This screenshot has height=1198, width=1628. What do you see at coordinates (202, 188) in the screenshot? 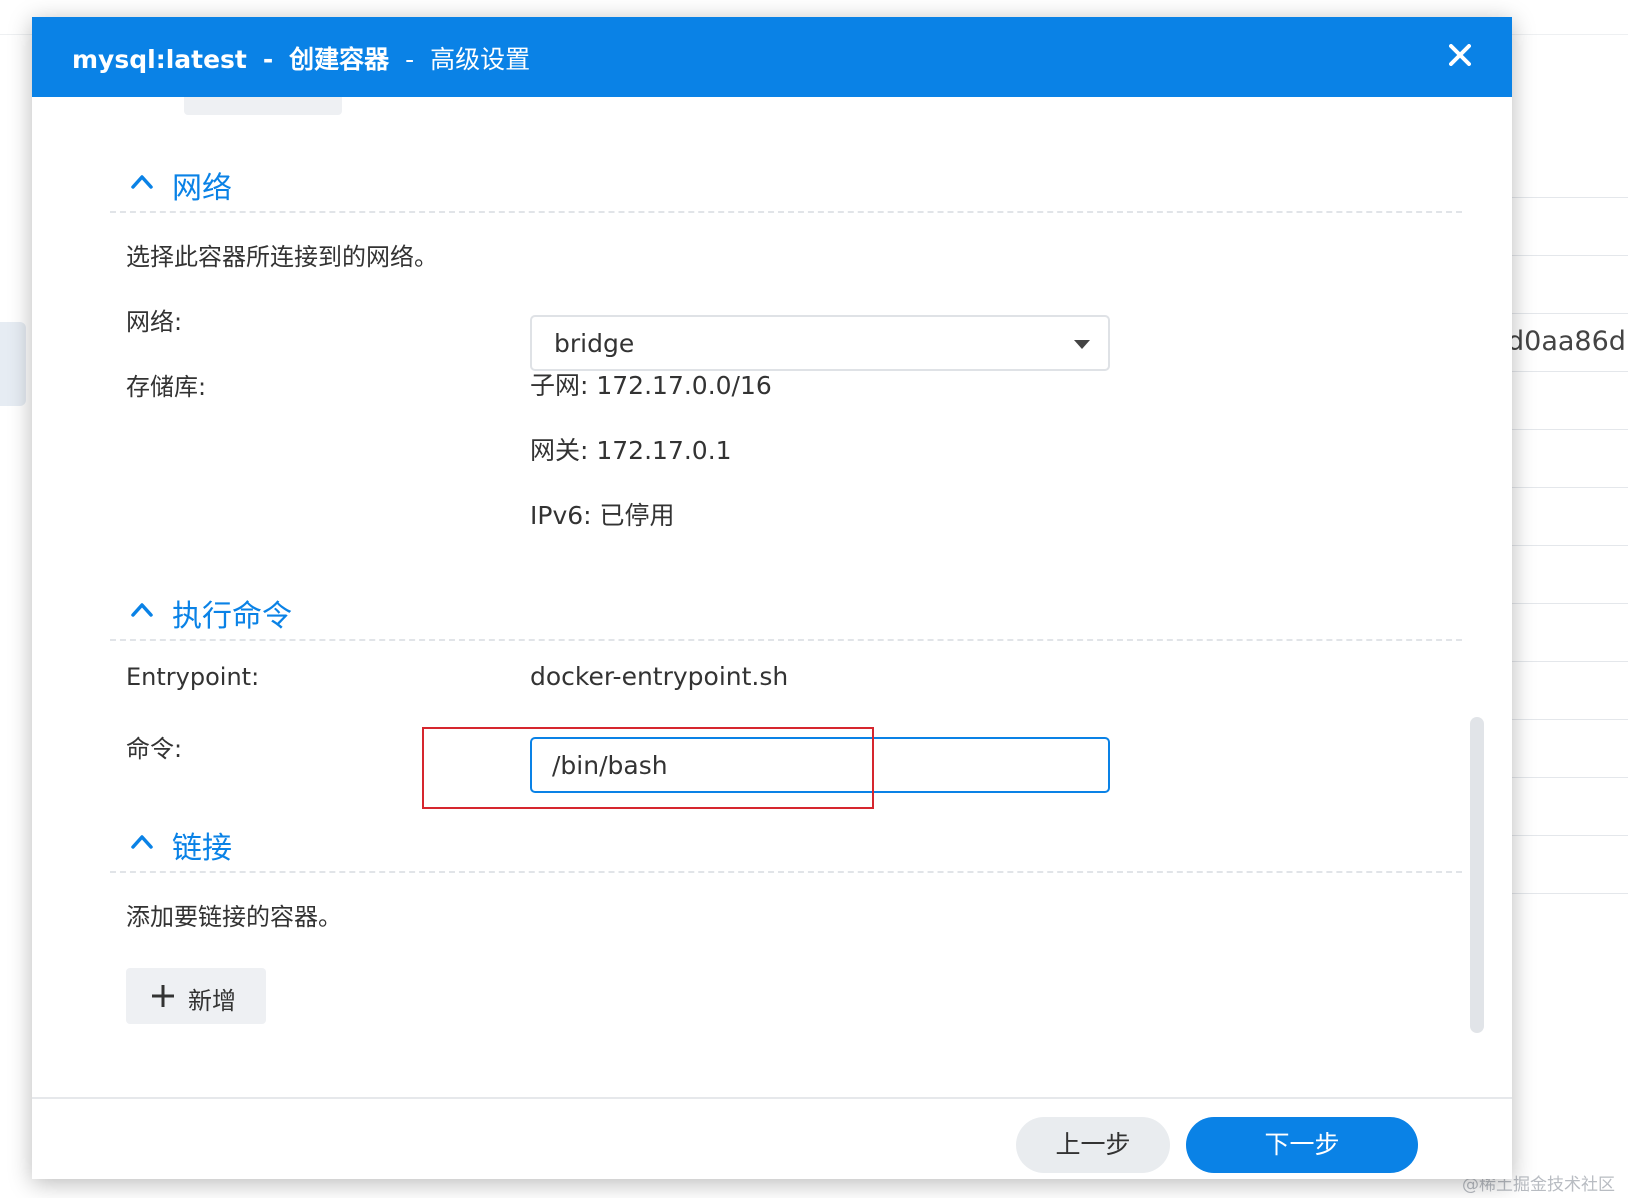
I see `section-title-network: 网络` at bounding box center [202, 188].